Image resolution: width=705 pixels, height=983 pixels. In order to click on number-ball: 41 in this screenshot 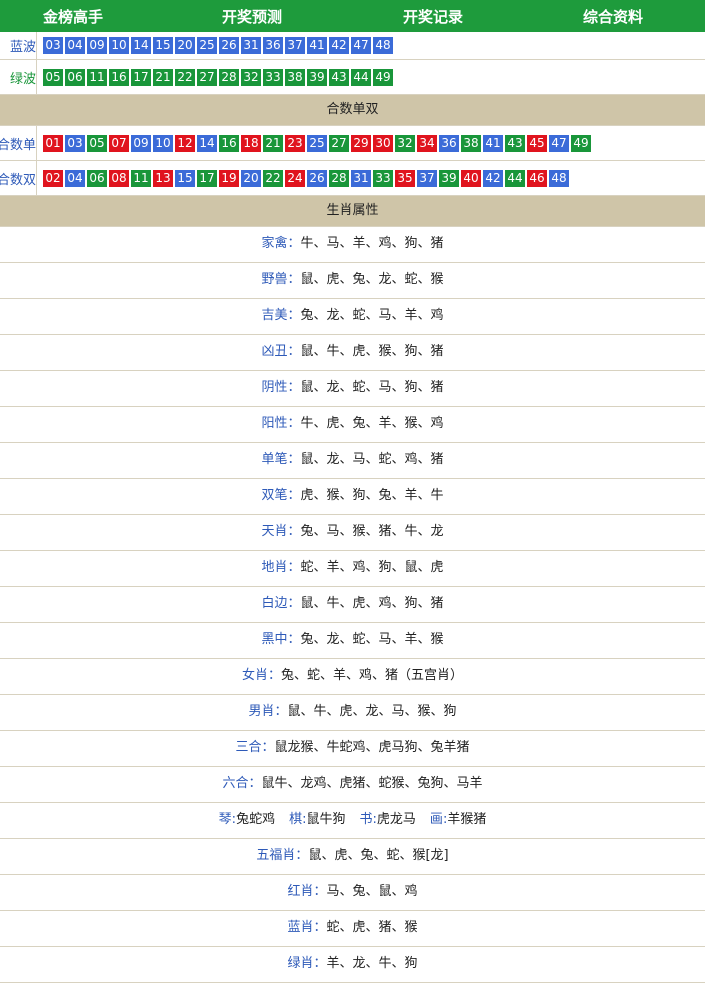, I will do `click(317, 45)`.